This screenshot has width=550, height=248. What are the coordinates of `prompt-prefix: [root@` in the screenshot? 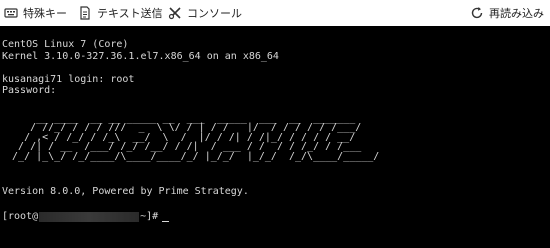 It's located at (20, 216).